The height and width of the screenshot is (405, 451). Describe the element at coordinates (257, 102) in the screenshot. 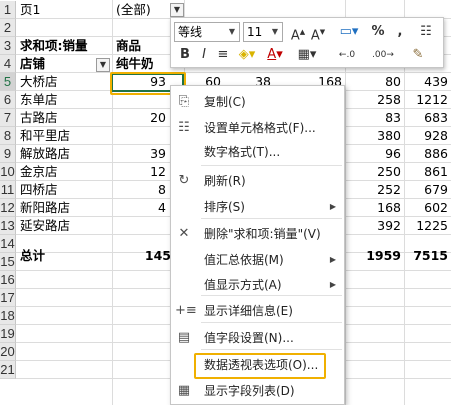

I see `menu-item: ⎘ 复制(C)` at that location.